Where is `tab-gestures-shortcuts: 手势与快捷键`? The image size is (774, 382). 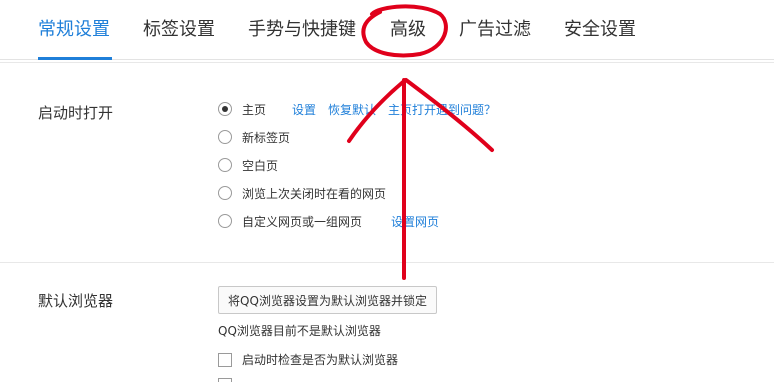
tab-gestures-shortcuts: 手势与快捷键 is located at coordinates (302, 30).